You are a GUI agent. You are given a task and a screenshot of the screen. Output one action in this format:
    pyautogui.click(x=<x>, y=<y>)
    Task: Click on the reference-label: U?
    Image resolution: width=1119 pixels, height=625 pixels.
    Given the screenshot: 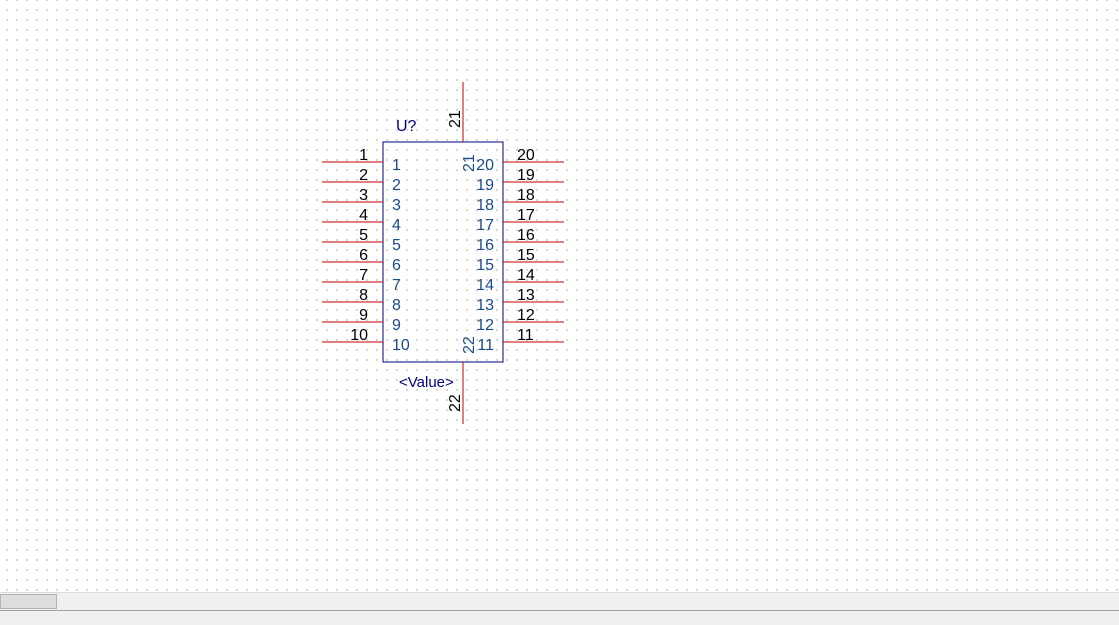 What is the action you would take?
    pyautogui.click(x=406, y=126)
    